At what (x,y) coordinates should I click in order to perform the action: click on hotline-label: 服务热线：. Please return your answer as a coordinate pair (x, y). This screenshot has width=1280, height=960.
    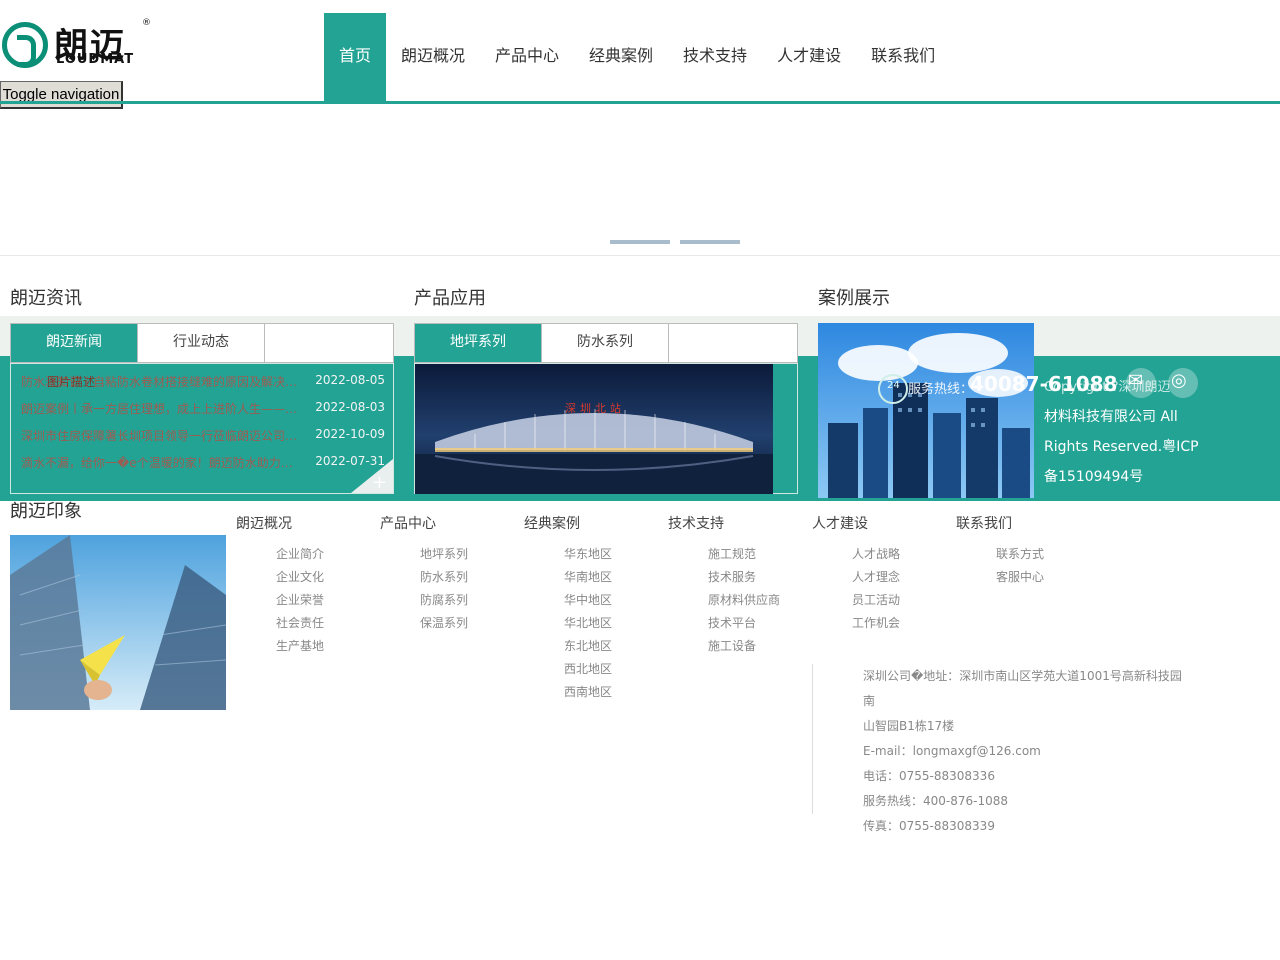
    Looking at the image, I should click on (941, 389).